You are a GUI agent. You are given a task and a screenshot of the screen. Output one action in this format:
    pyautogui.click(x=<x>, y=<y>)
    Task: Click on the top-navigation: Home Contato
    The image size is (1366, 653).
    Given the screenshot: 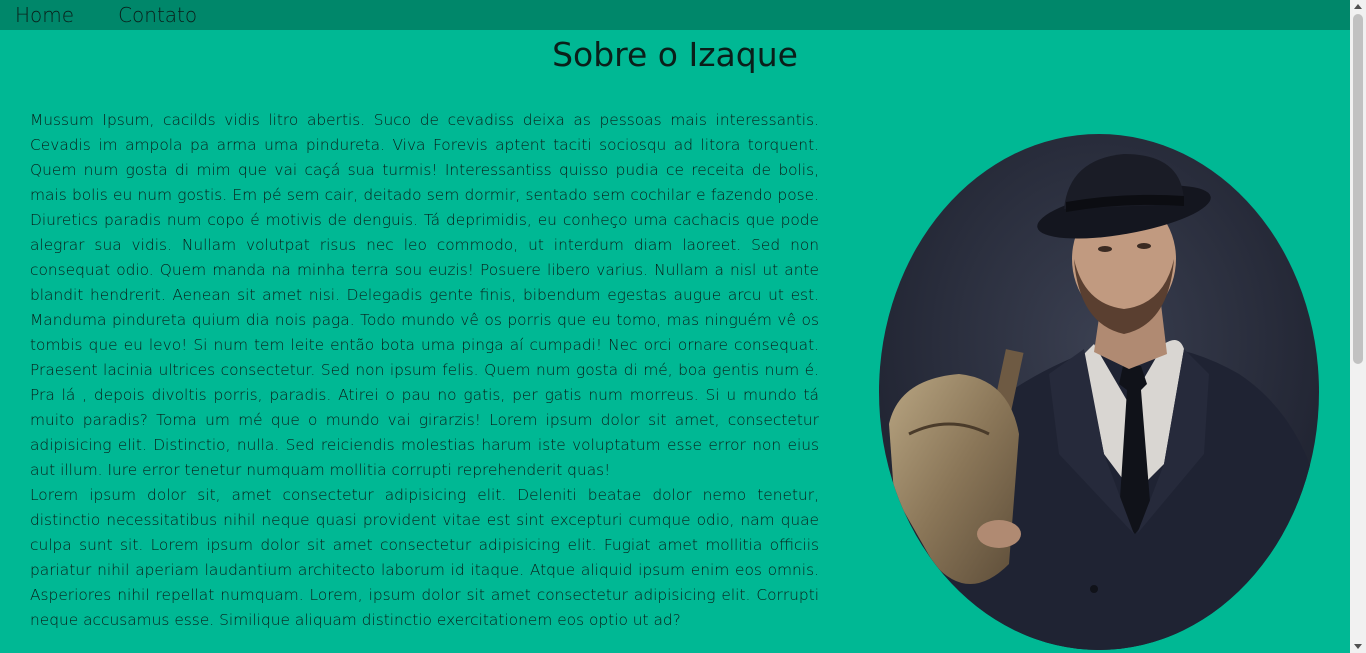 What is the action you would take?
    pyautogui.click(x=675, y=15)
    